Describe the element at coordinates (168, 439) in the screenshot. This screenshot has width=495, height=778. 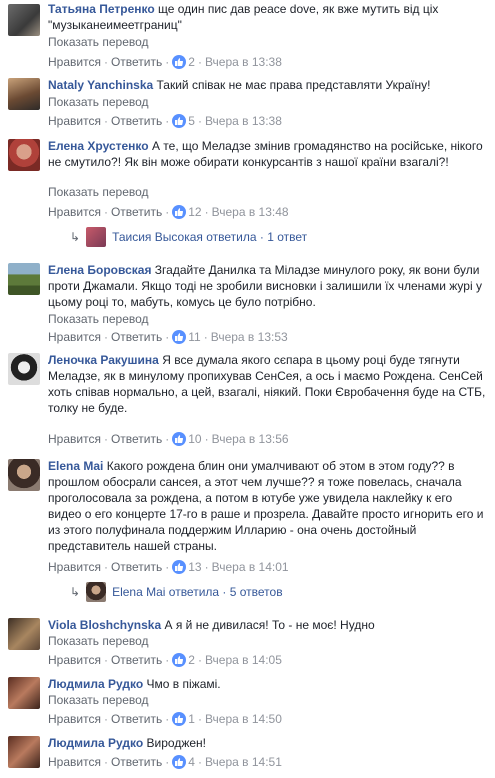
I see `comment-actions: Нравится · Ответить · 10 · Вчера в 13:56` at that location.